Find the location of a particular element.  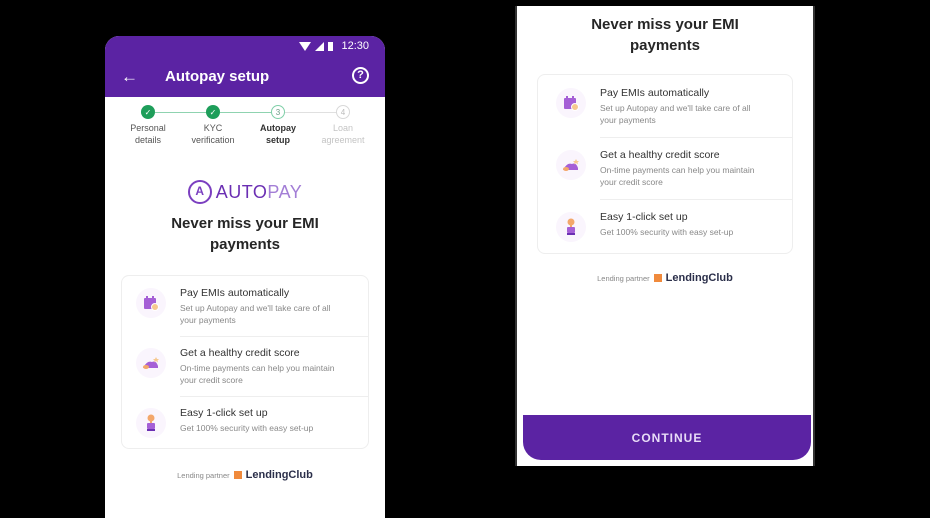

step-kyc-verification: ✓ KYC verification is located at coordinates (213, 125).